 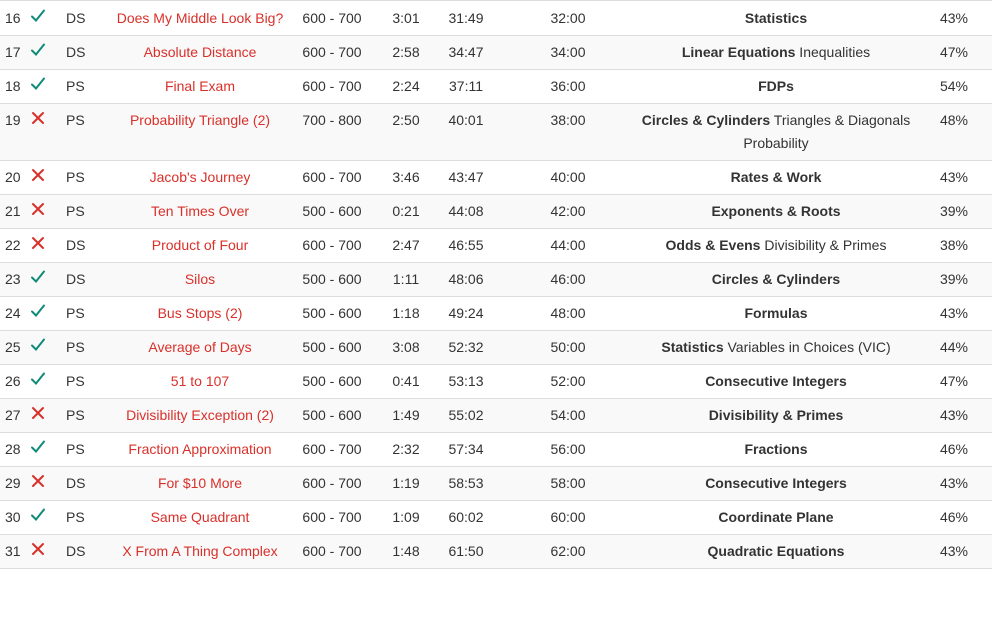 I want to click on target-time: 34:00, so click(x=568, y=52).